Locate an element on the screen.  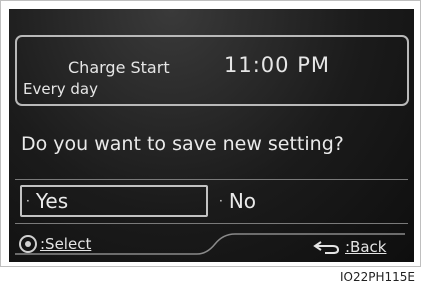
back-label: :Back is located at coordinates (366, 247).